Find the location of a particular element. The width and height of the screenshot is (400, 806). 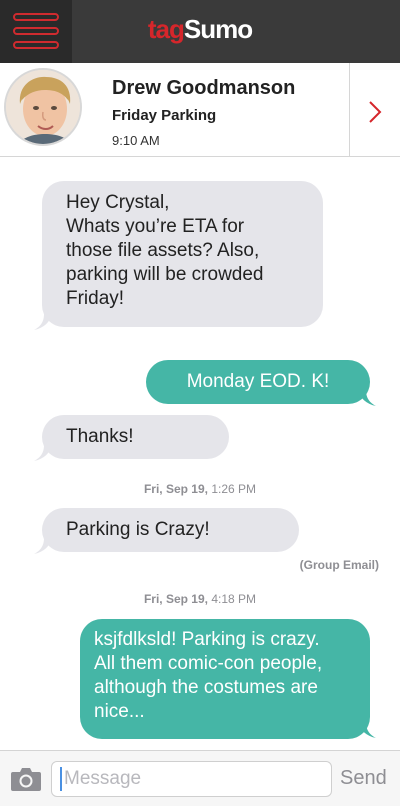

conversation-subject: Friday Parking is located at coordinates (164, 115).